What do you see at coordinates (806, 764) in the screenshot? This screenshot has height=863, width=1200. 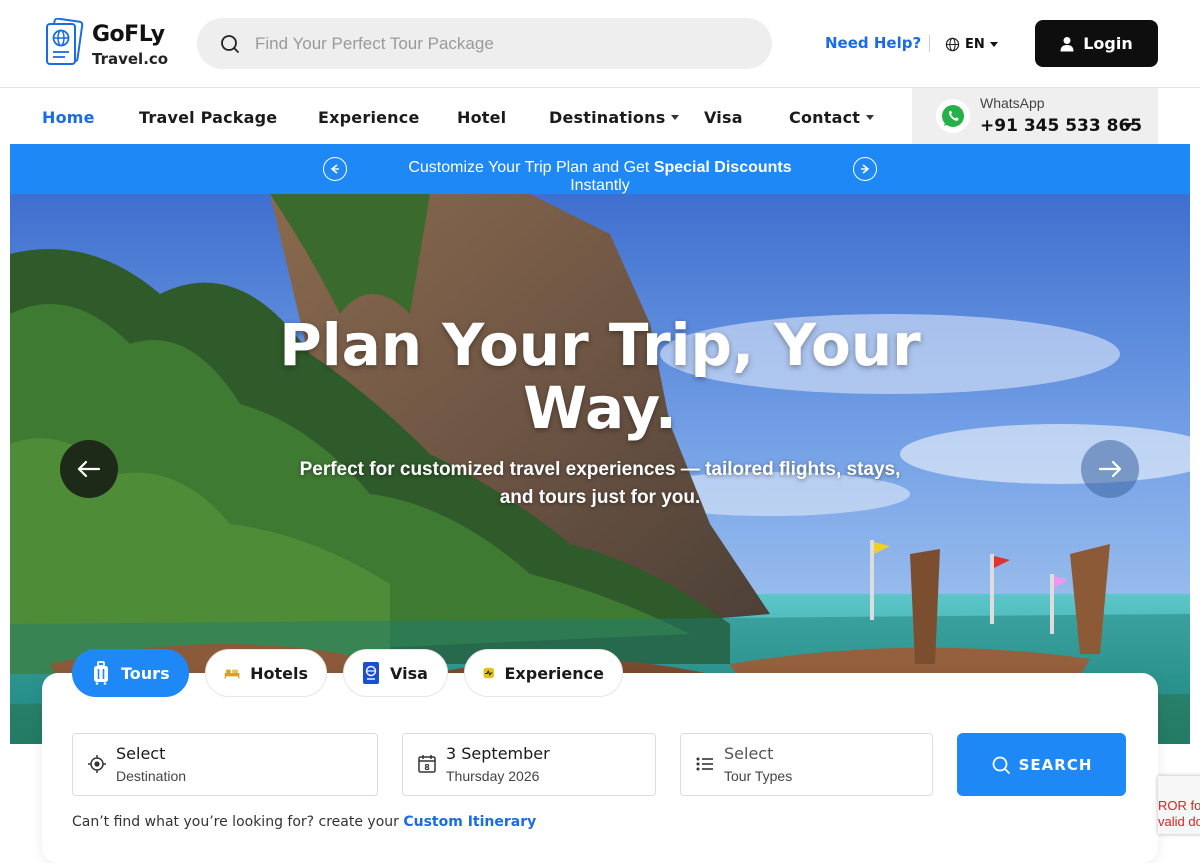 I see `tour-type-select: Select Tour Types` at bounding box center [806, 764].